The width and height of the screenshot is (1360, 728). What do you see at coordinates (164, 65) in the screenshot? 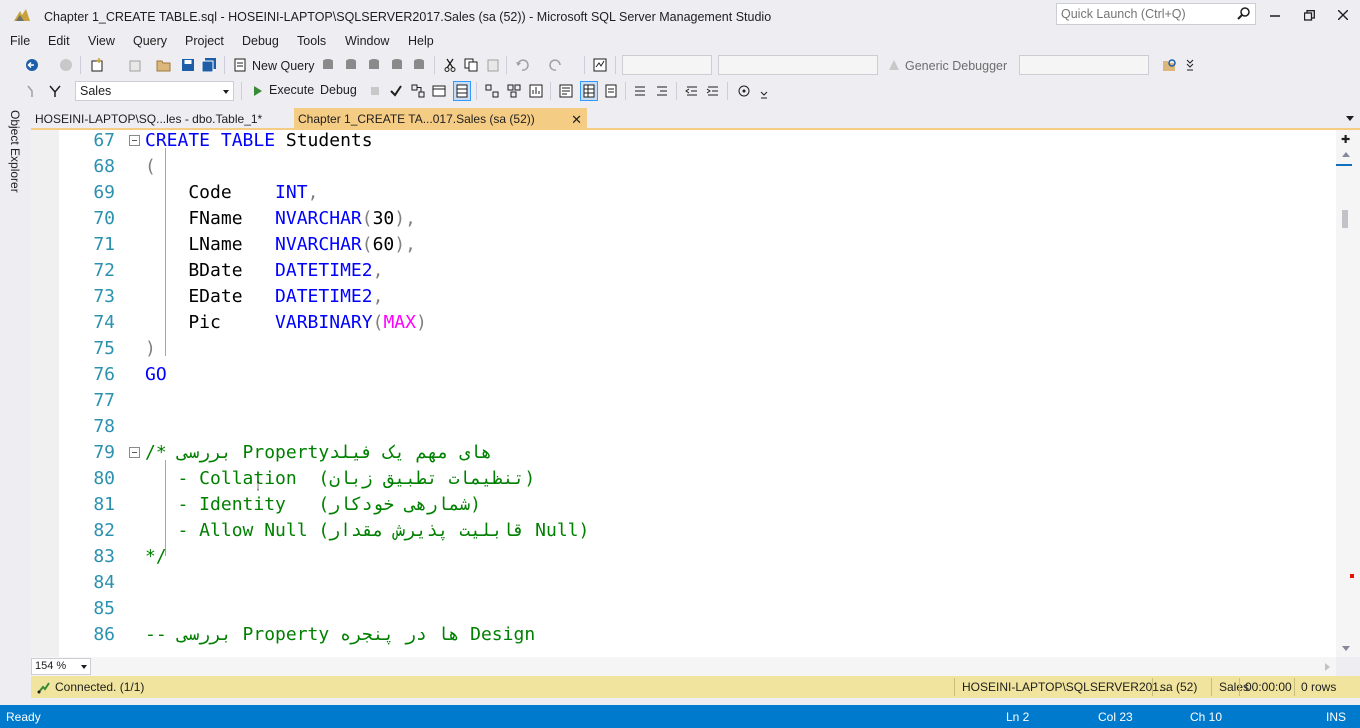
I see `open-file-icon` at bounding box center [164, 65].